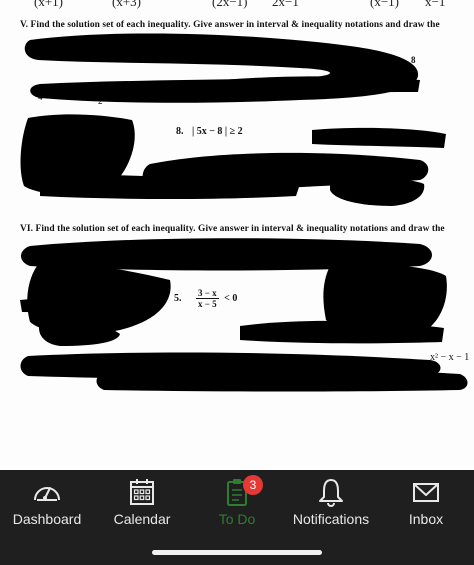 The image size is (474, 565). I want to click on tab-inbox: Inbox, so click(426, 501).